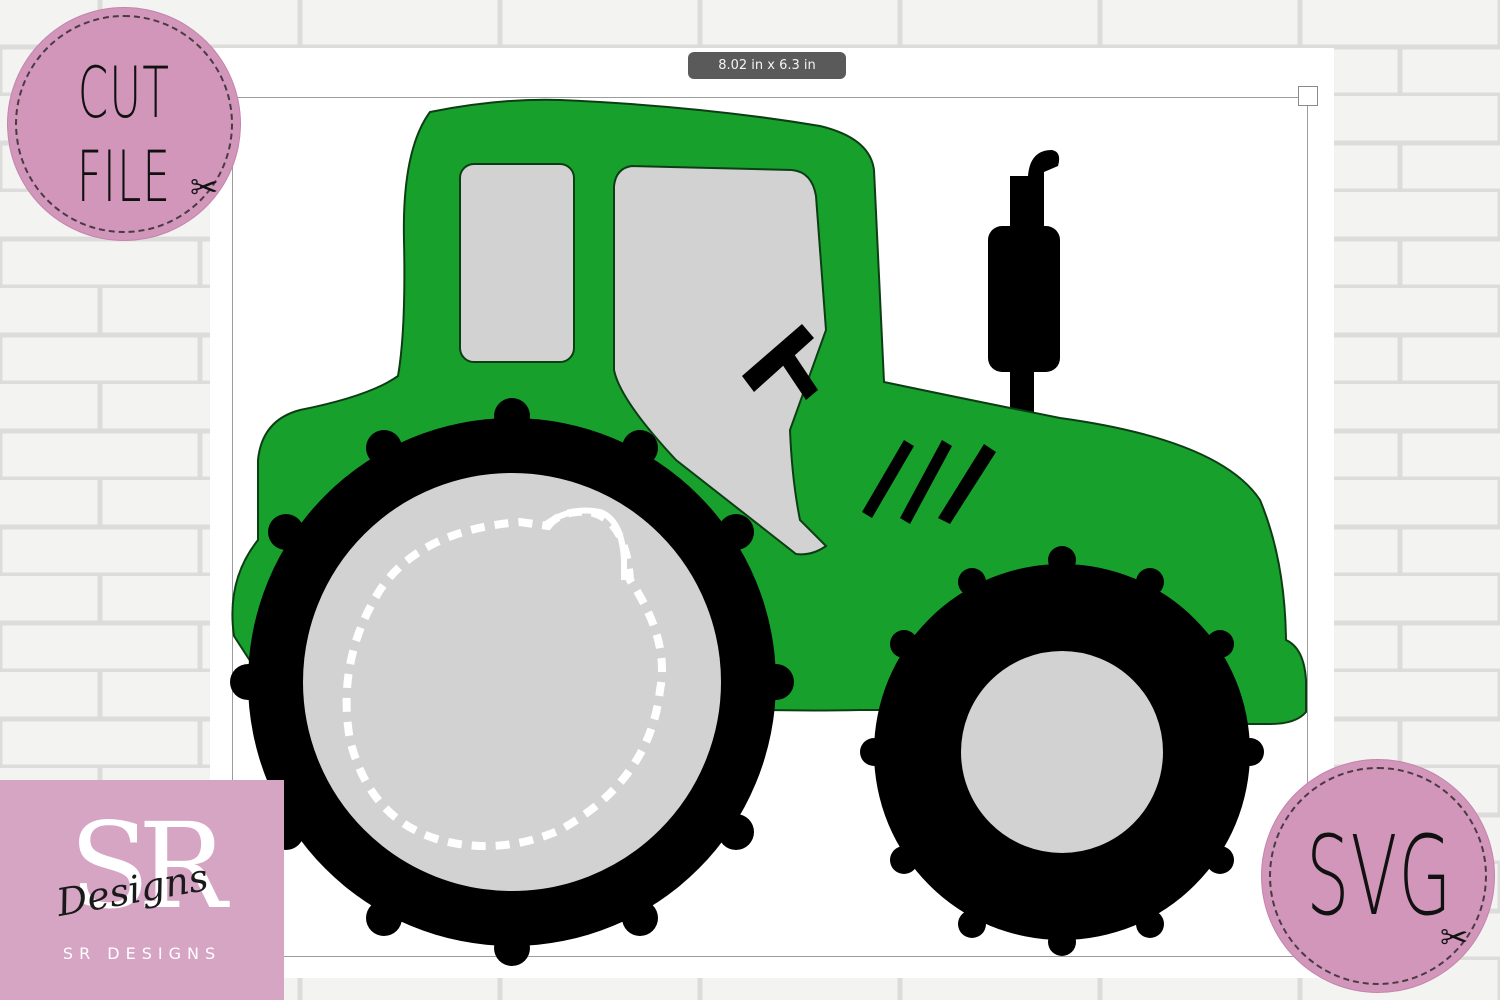 The image size is (1500, 1000). What do you see at coordinates (124, 93) in the screenshot?
I see `cut-file-line1: CUT` at bounding box center [124, 93].